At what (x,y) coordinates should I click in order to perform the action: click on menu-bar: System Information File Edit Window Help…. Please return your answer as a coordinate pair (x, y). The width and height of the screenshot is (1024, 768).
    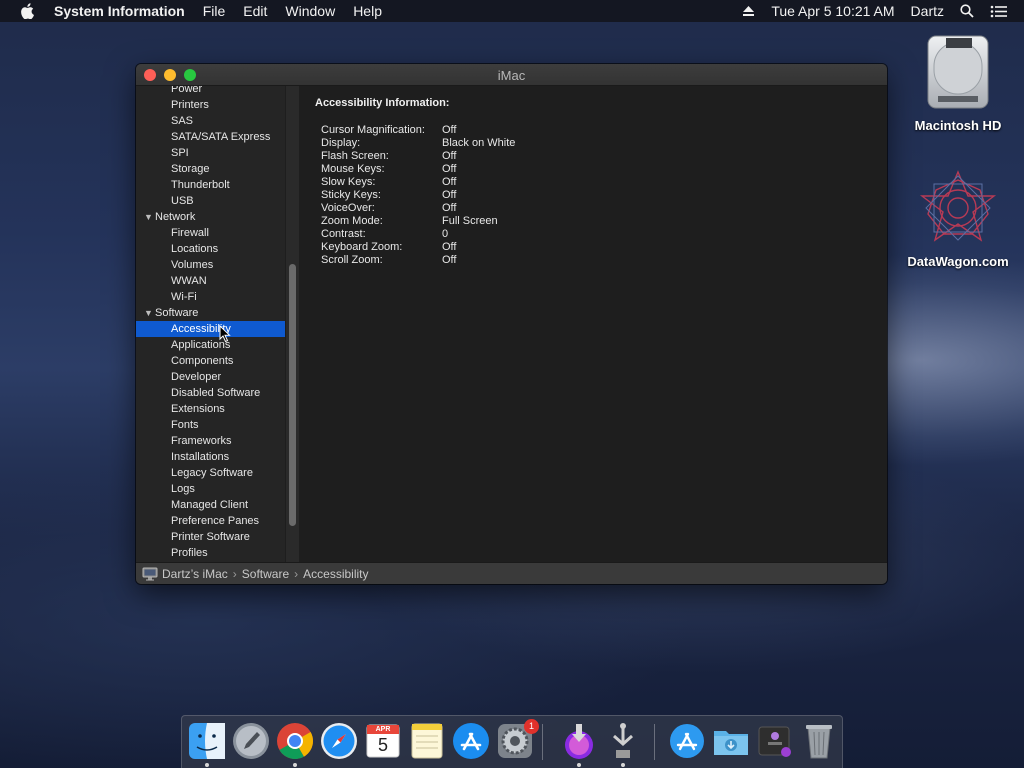
    Looking at the image, I should click on (512, 11).